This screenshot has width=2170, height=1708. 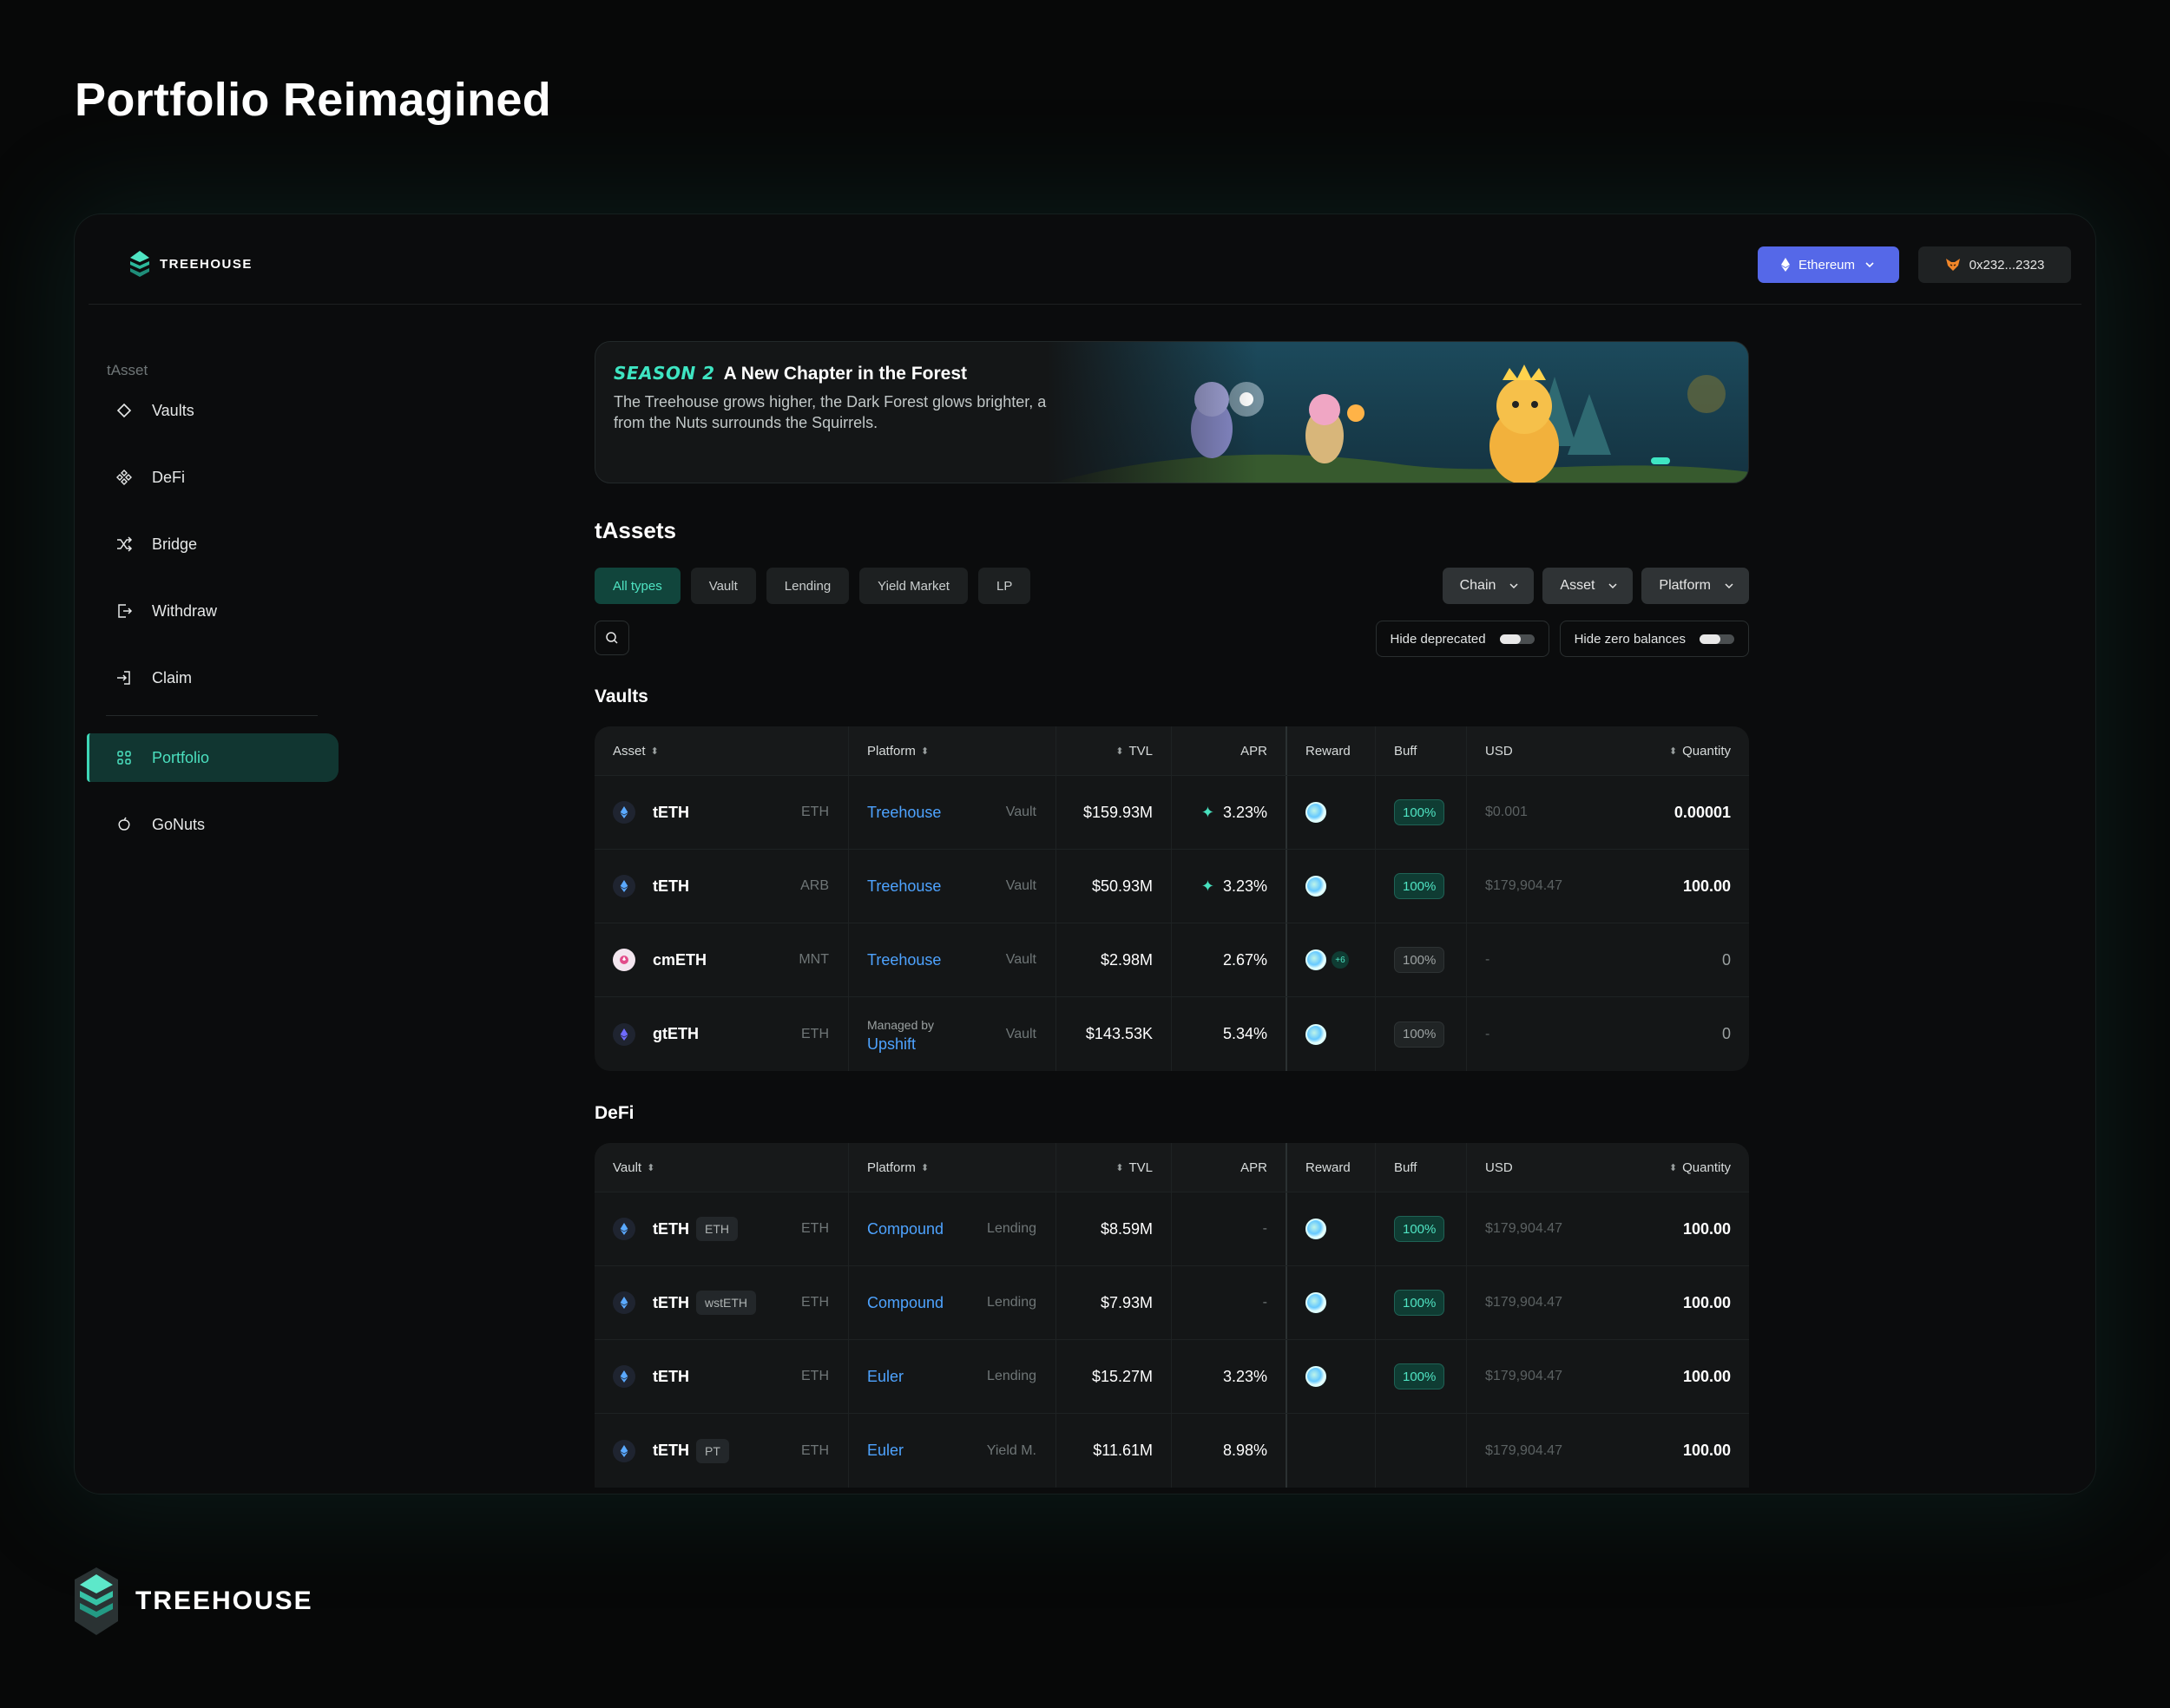 What do you see at coordinates (2007, 265) in the screenshot?
I see `wallet-address: 0x232...2323` at bounding box center [2007, 265].